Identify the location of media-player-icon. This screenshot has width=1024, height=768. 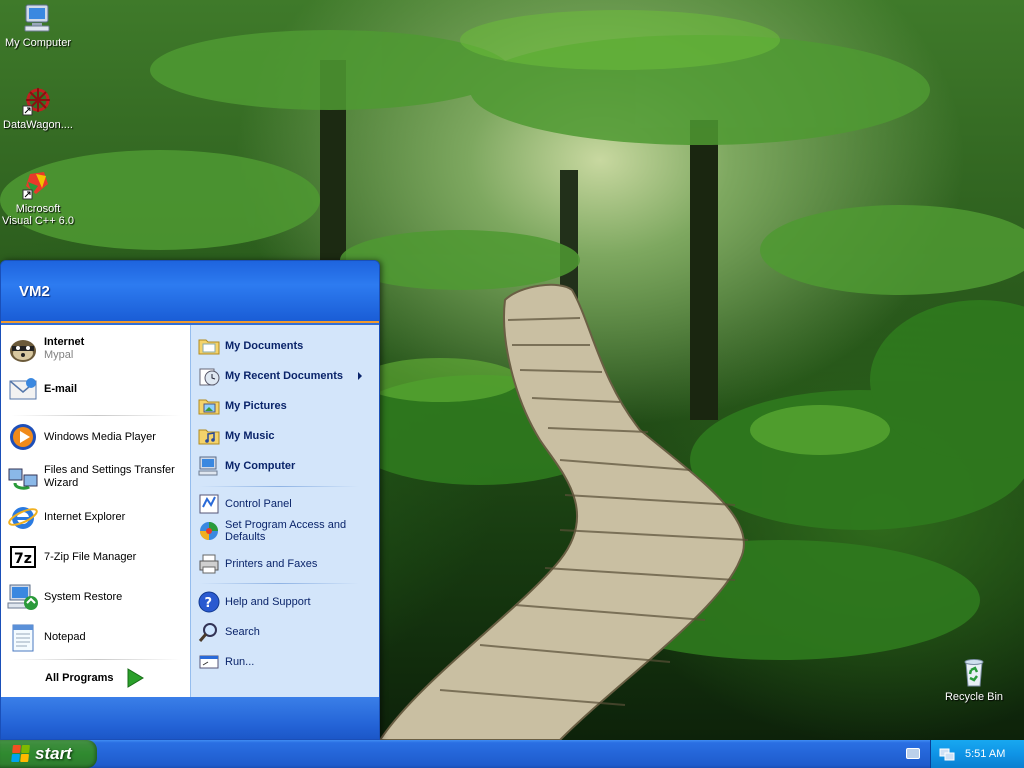
(23, 437).